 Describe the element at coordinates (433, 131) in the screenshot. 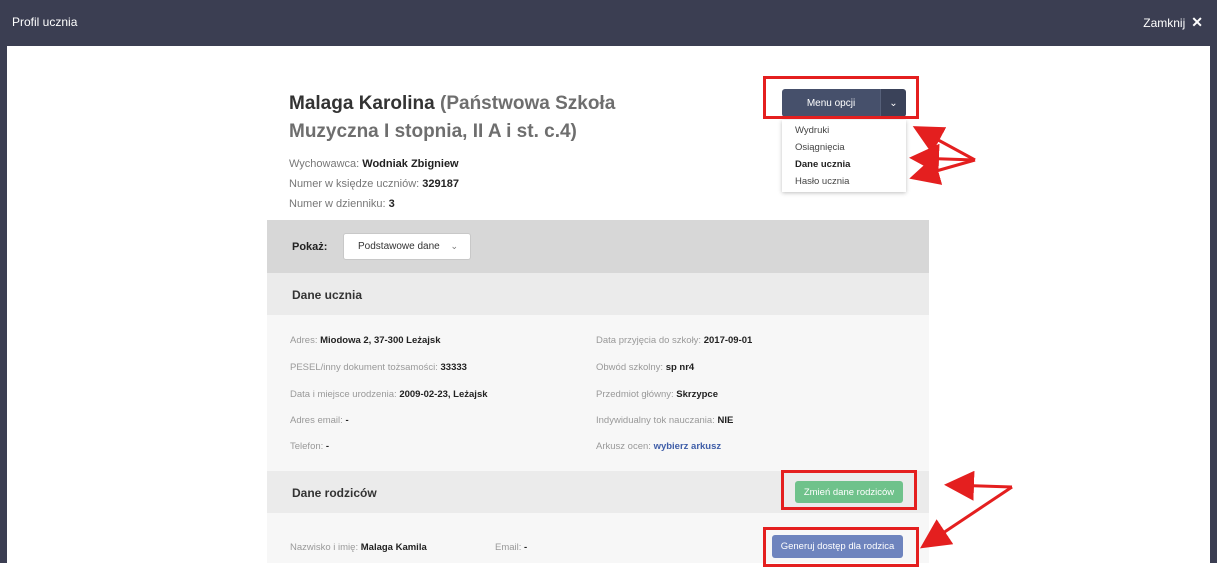

I see `school-name-line2: Muzyczna I stopnia, II A i st. c.4)` at that location.